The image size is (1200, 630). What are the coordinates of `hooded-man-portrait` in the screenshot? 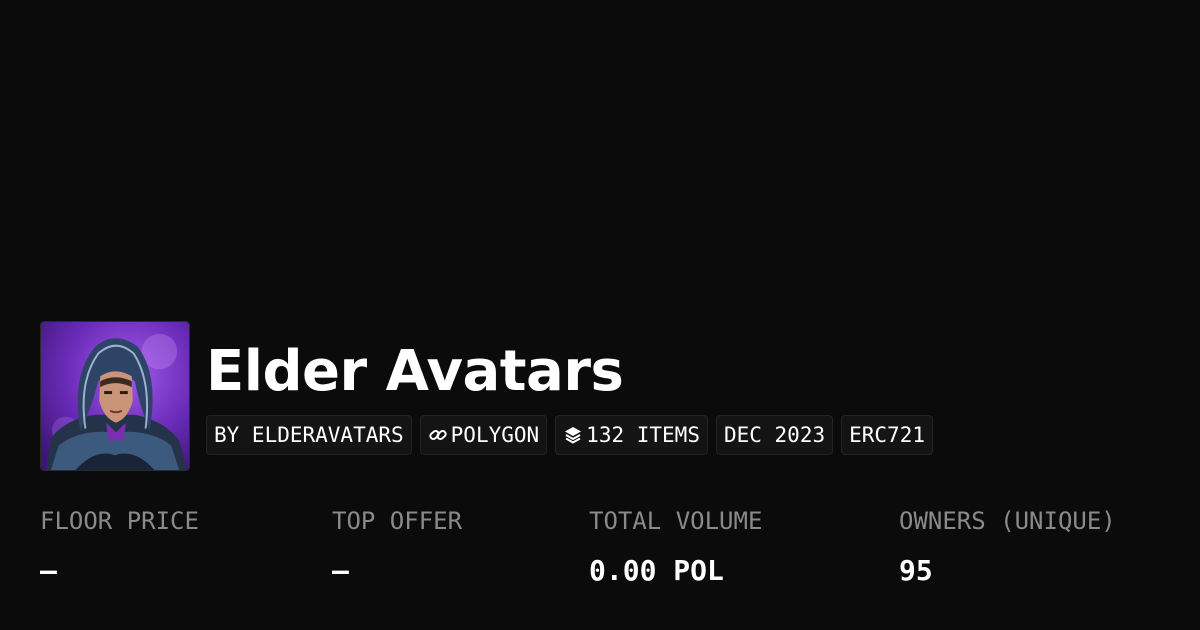 It's located at (115, 396).